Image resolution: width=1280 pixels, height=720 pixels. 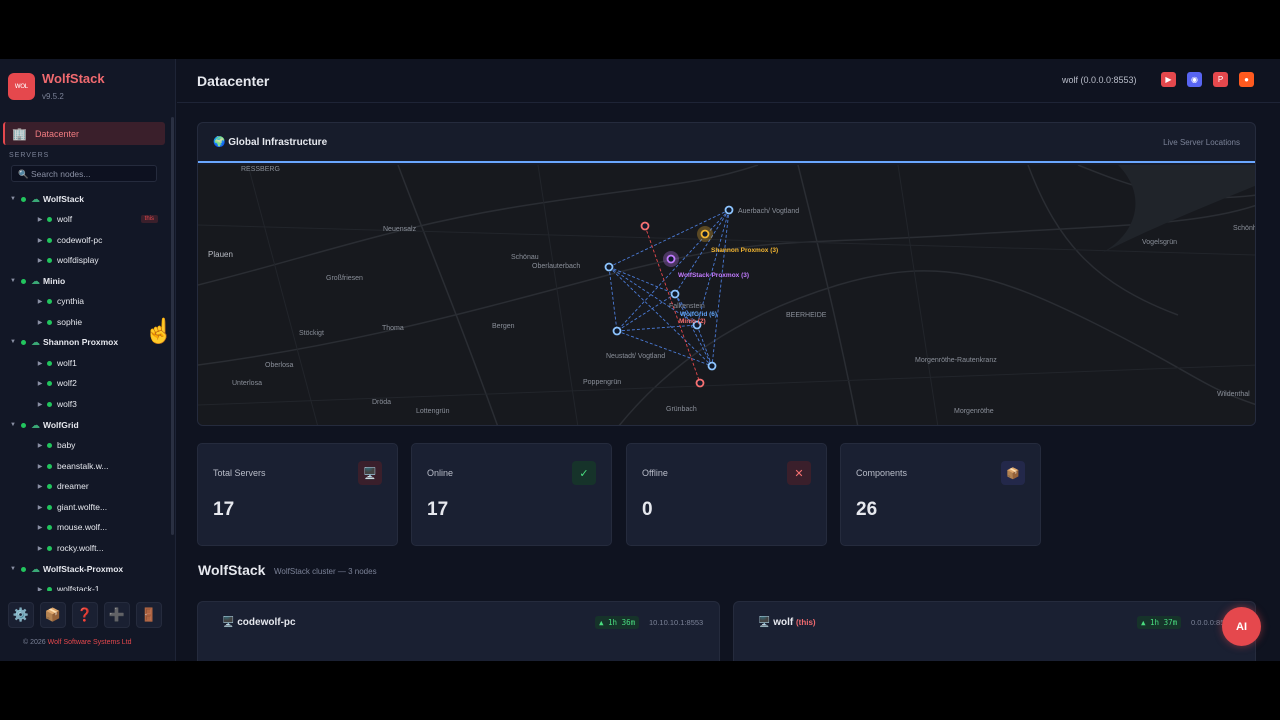 I want to click on map-place-label: Grünbach, so click(x=681, y=409).